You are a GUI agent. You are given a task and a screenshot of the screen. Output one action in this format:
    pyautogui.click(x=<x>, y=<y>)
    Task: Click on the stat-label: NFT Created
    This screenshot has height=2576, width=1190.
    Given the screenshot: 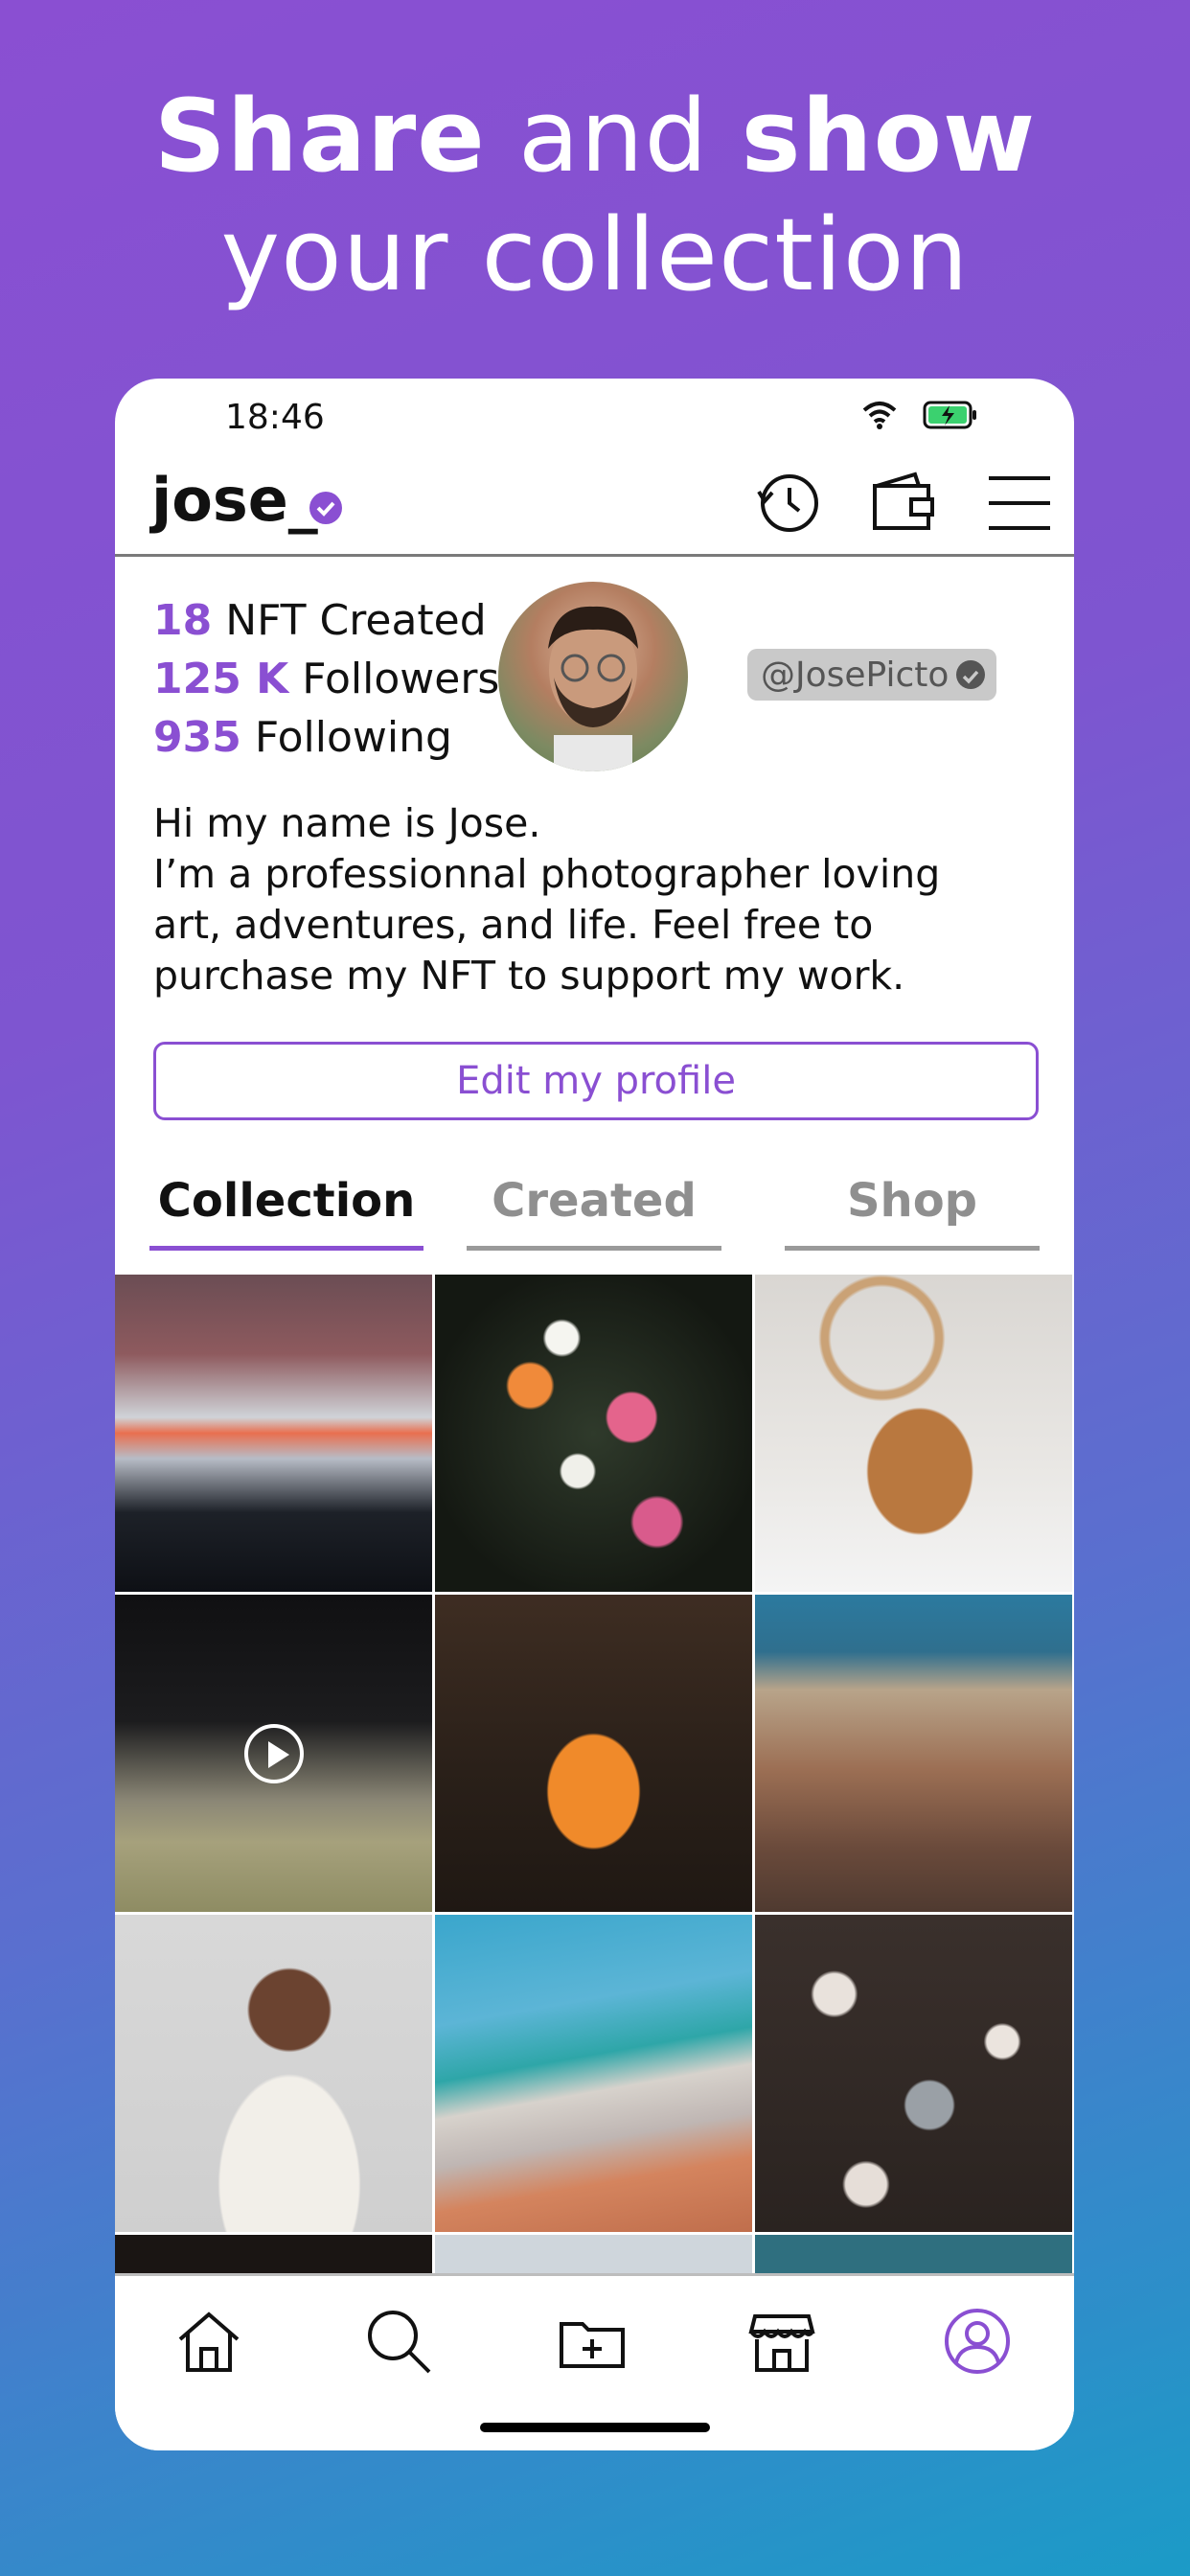 What is the action you would take?
    pyautogui.click(x=350, y=620)
    